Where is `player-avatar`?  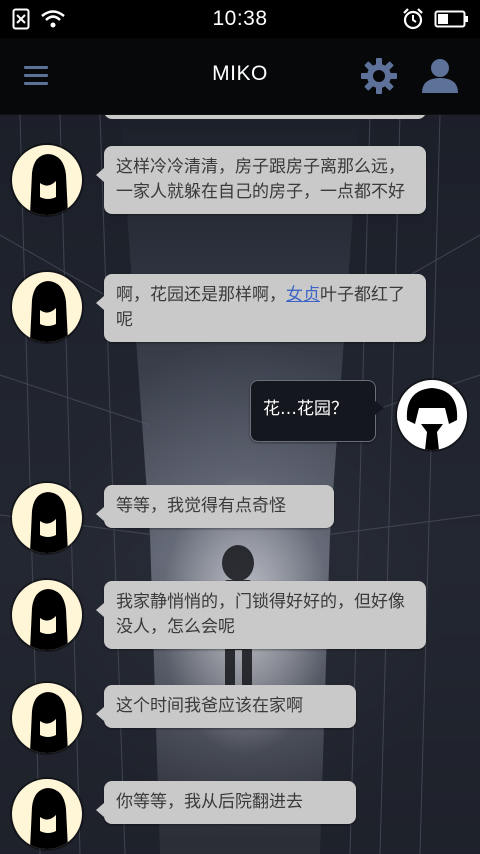 player-avatar is located at coordinates (432, 415).